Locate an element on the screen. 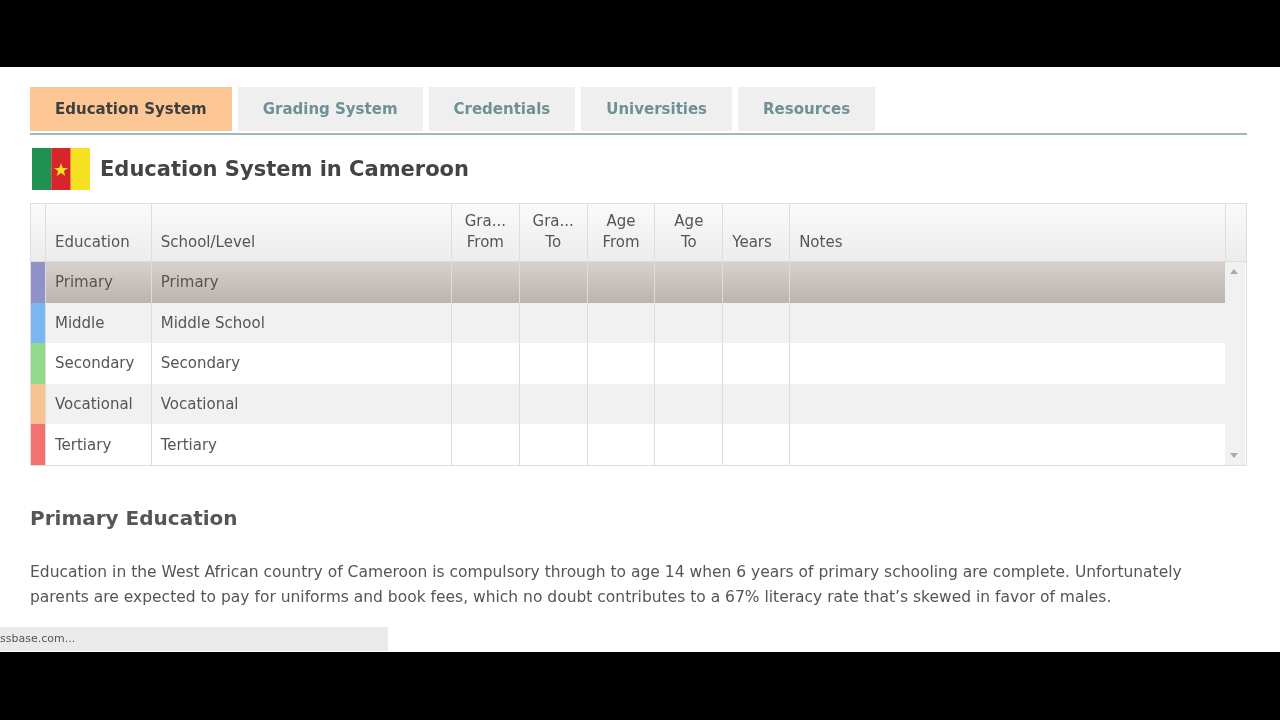  column-header: Years is located at coordinates (756, 232).